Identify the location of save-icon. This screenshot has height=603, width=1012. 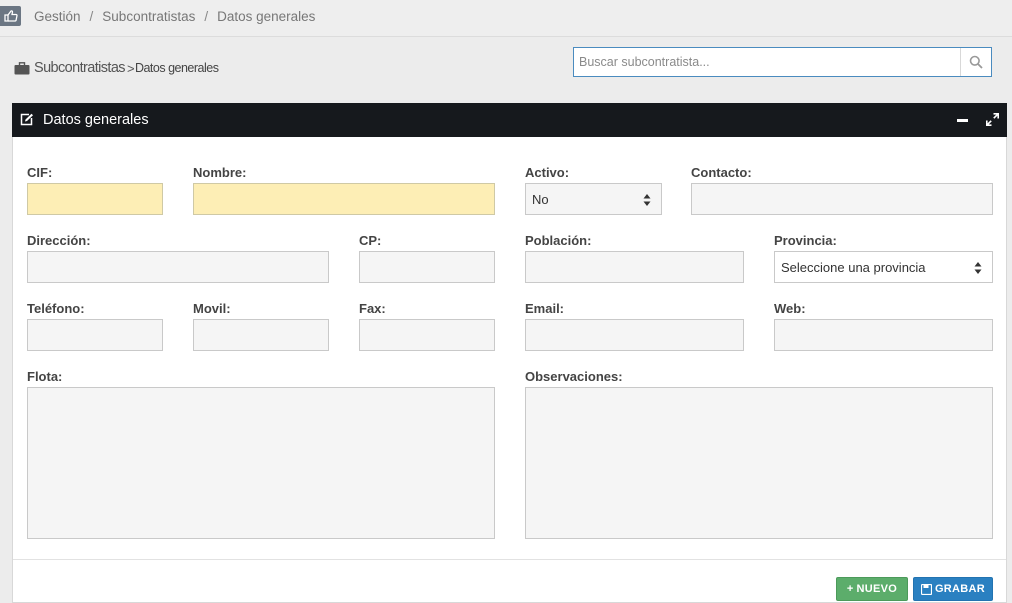
(926, 589).